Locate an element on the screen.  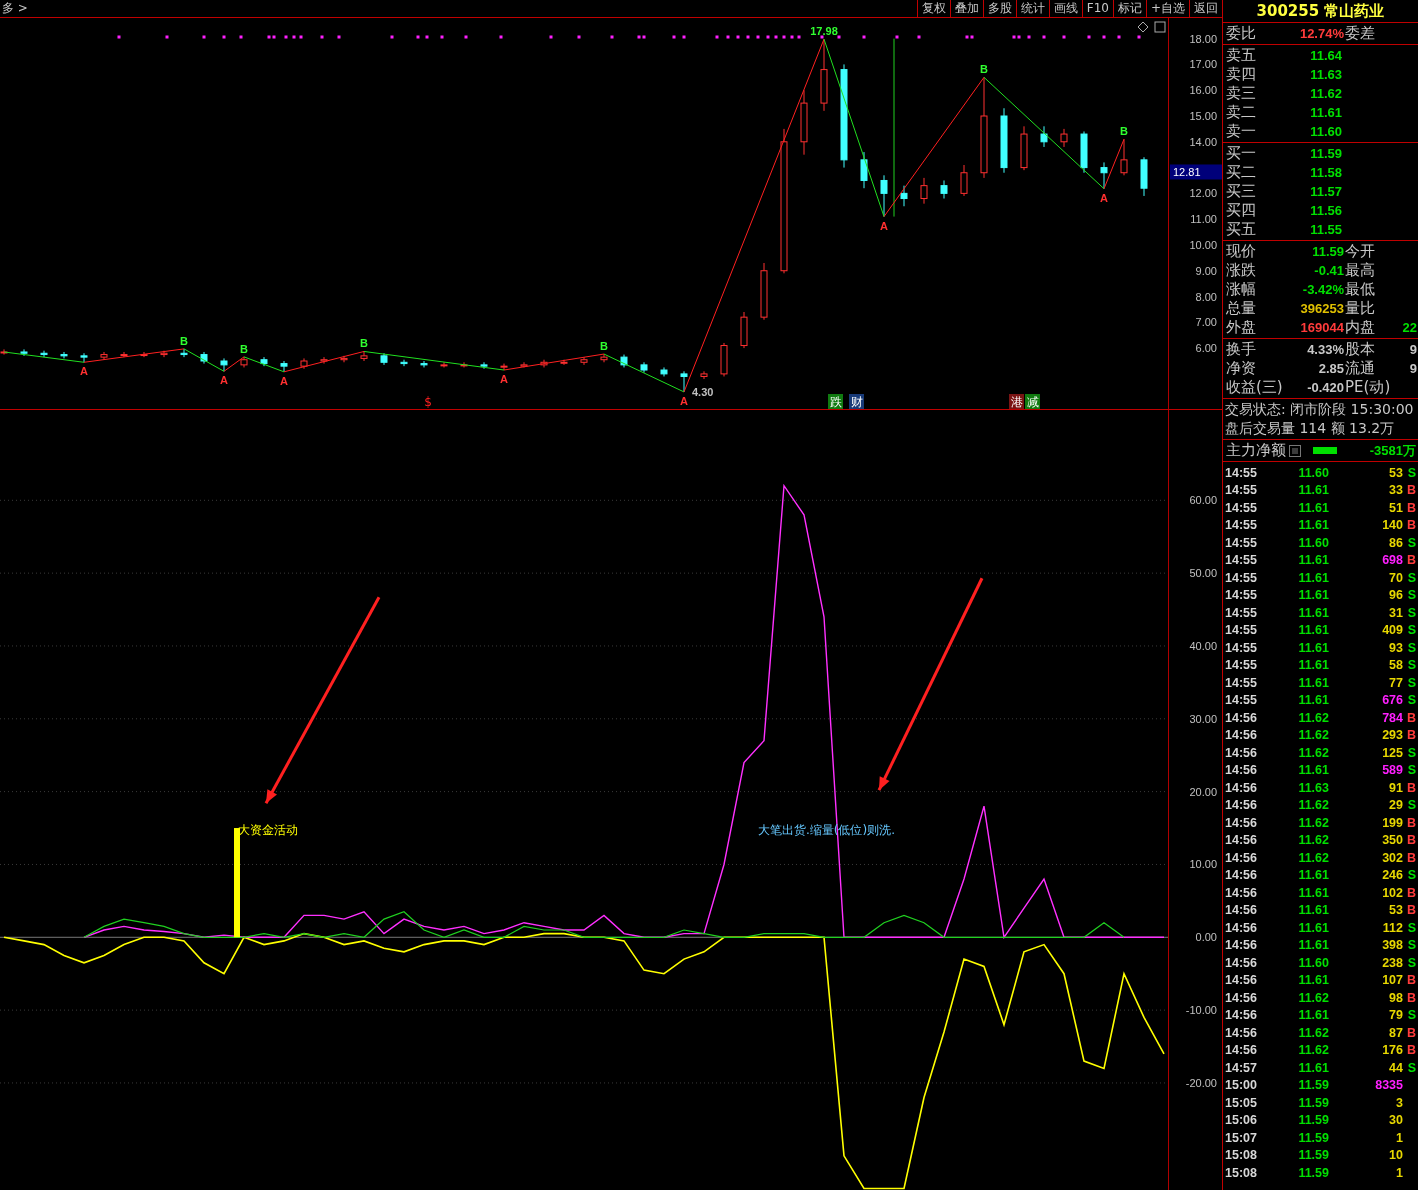
tick-volume: 58 is located at coordinates (1395, 665).